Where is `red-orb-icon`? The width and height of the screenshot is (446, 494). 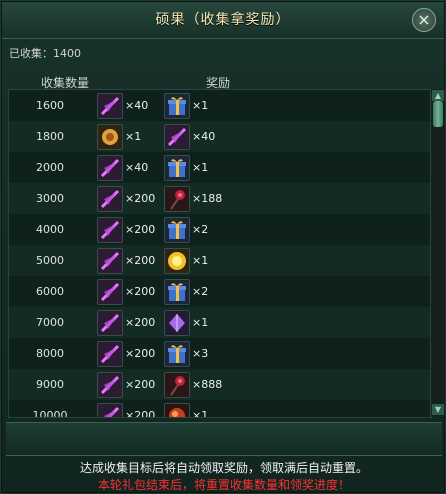 red-orb-icon is located at coordinates (177, 410).